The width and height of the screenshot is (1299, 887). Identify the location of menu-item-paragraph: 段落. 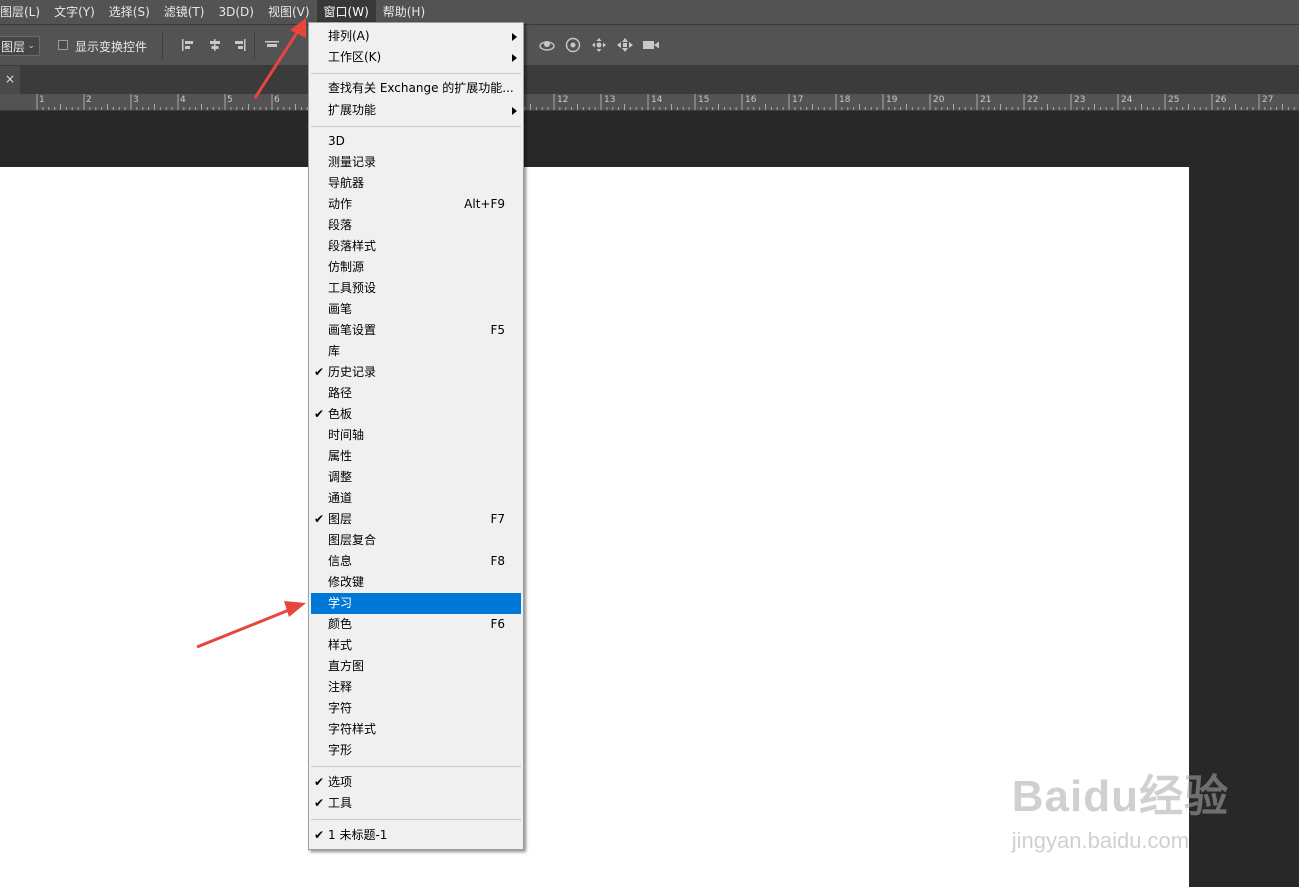
(416, 225).